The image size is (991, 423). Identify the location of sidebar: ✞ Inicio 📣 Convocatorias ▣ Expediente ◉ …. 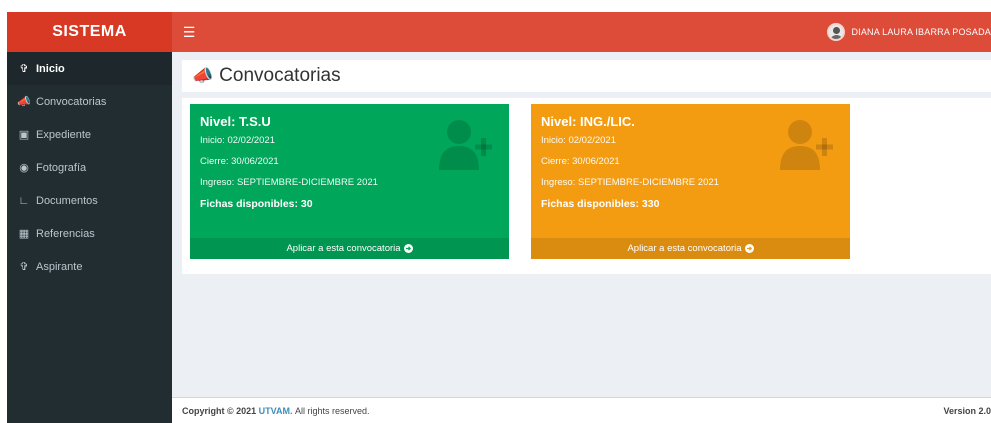
(89, 237).